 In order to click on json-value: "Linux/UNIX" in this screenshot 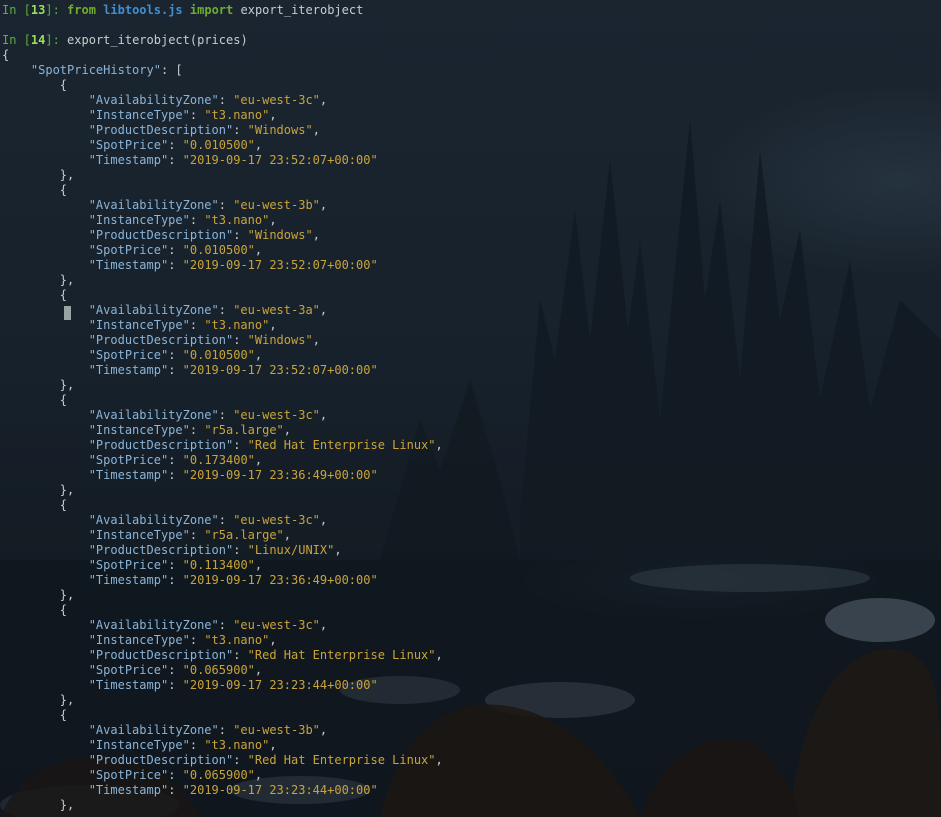, I will do `click(291, 550)`.